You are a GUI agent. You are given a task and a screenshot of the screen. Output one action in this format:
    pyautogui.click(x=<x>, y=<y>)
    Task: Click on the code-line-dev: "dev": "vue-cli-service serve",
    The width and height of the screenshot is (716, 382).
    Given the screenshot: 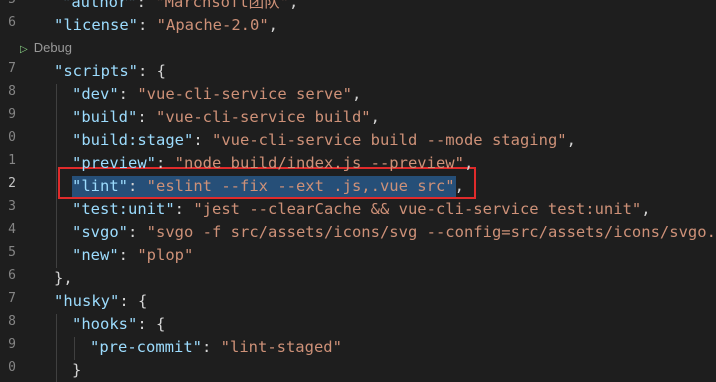 What is the action you would take?
    pyautogui.click(x=216, y=94)
    